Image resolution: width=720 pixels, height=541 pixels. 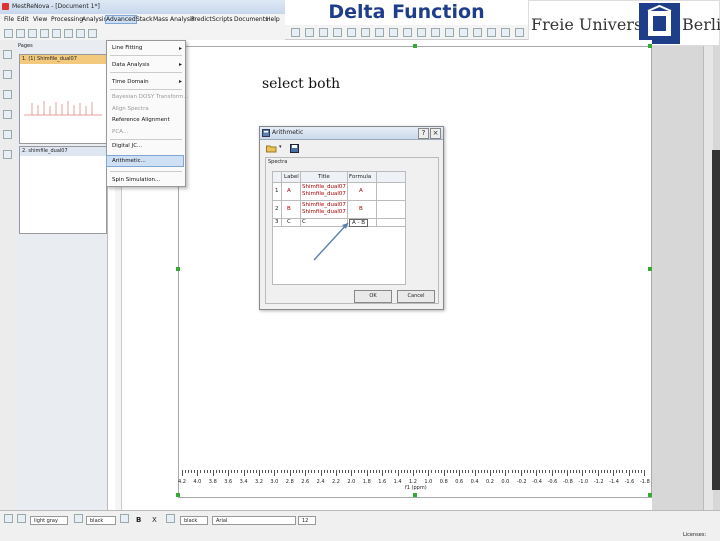 What do you see at coordinates (373, 296) in the screenshot?
I see `ok-button: OK` at bounding box center [373, 296].